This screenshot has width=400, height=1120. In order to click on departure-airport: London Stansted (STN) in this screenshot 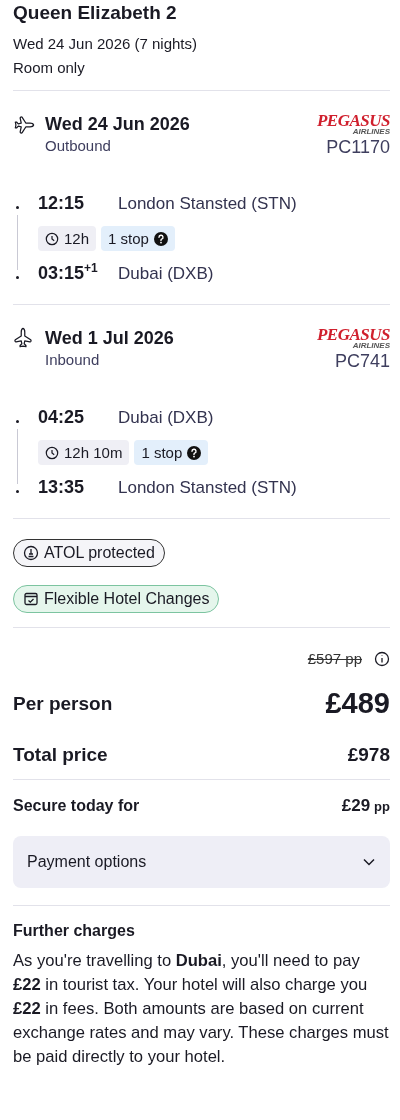, I will do `click(207, 204)`.